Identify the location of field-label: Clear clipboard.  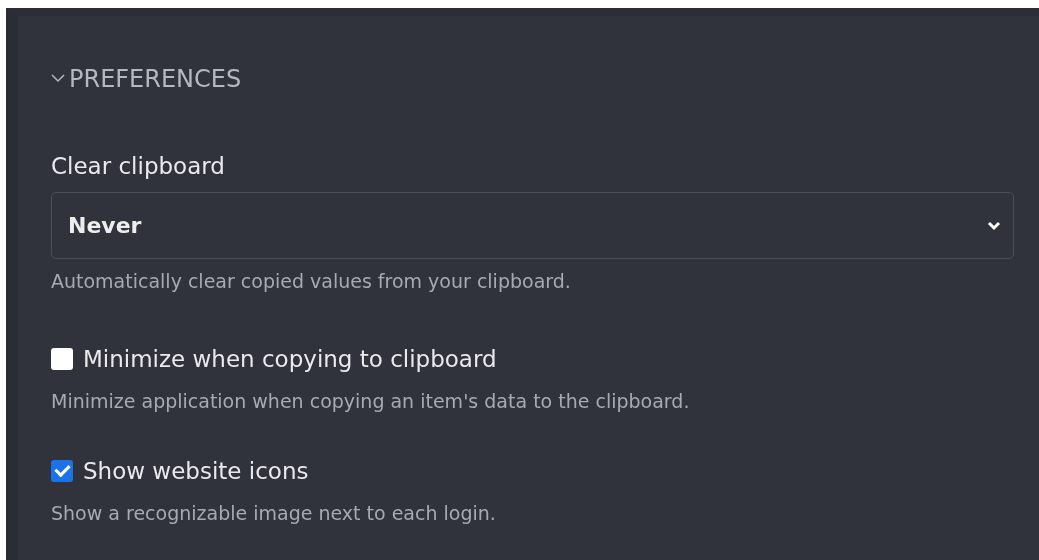
(138, 166).